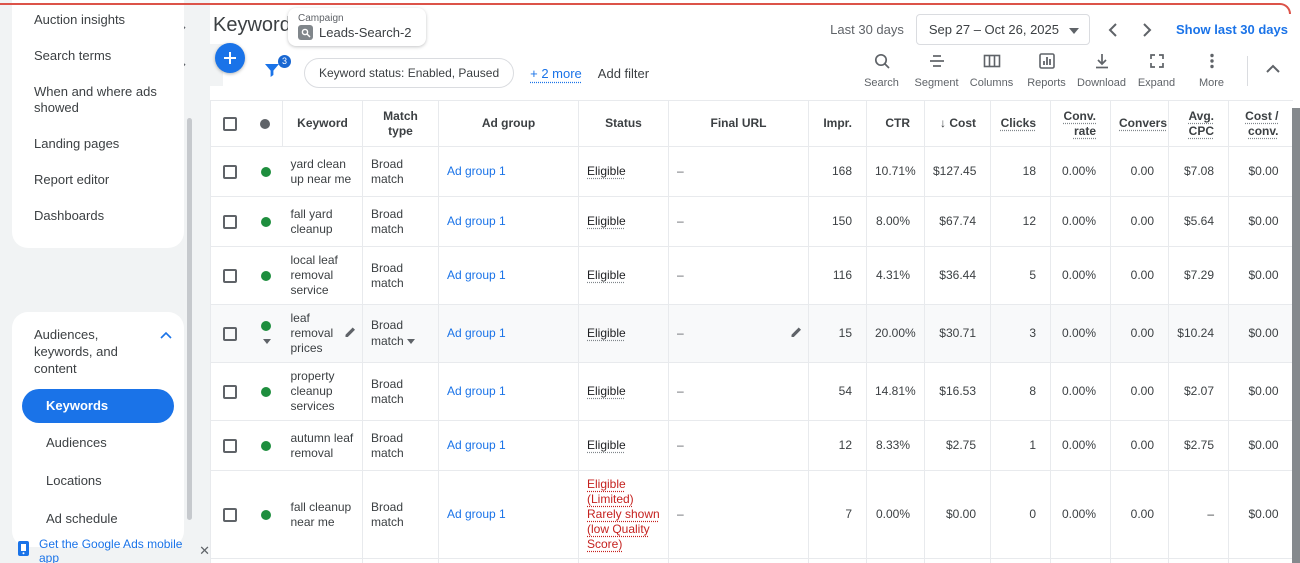  I want to click on previous-period-button, so click(1113, 30).